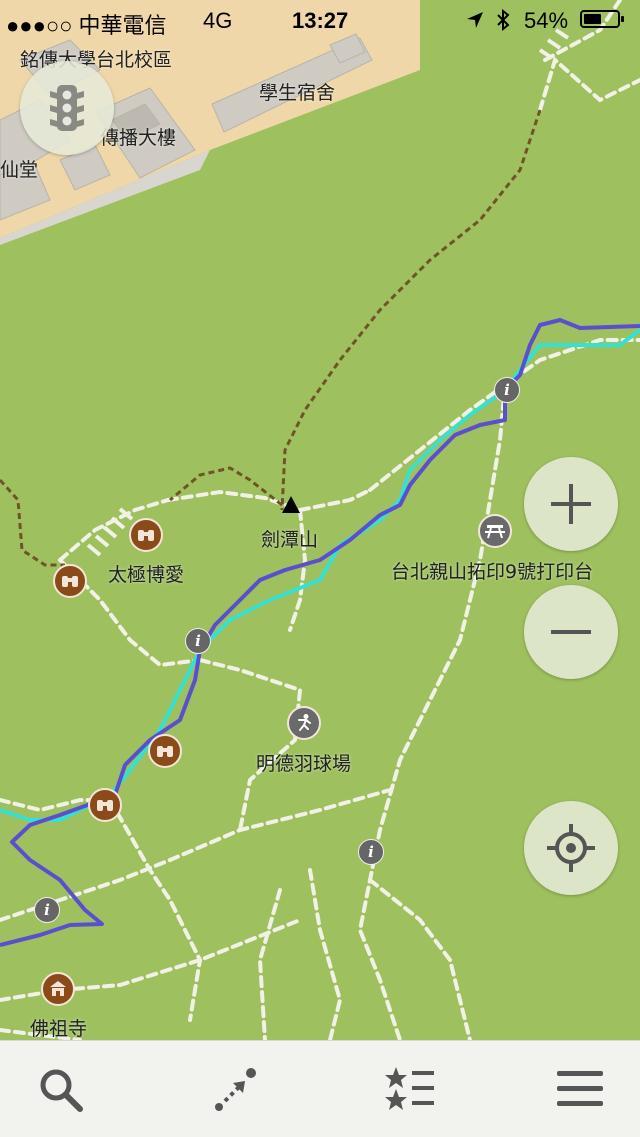 The image size is (640, 1137). What do you see at coordinates (218, 20) in the screenshot?
I see `network-label: 4G` at bounding box center [218, 20].